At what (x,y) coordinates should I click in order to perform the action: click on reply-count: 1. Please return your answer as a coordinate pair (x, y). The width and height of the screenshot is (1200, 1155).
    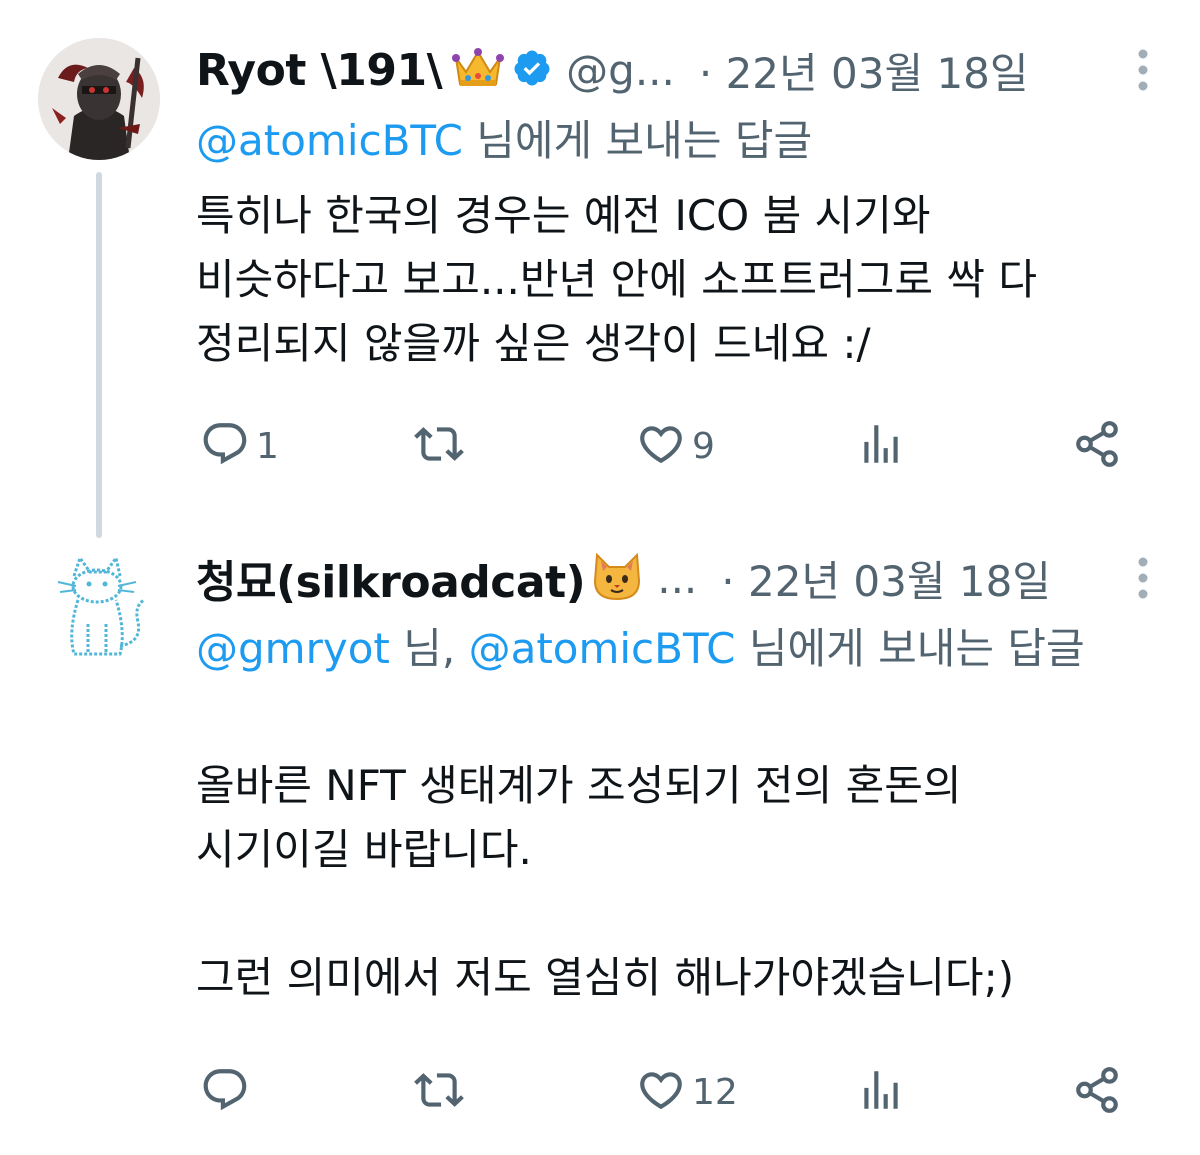
    Looking at the image, I should click on (267, 446).